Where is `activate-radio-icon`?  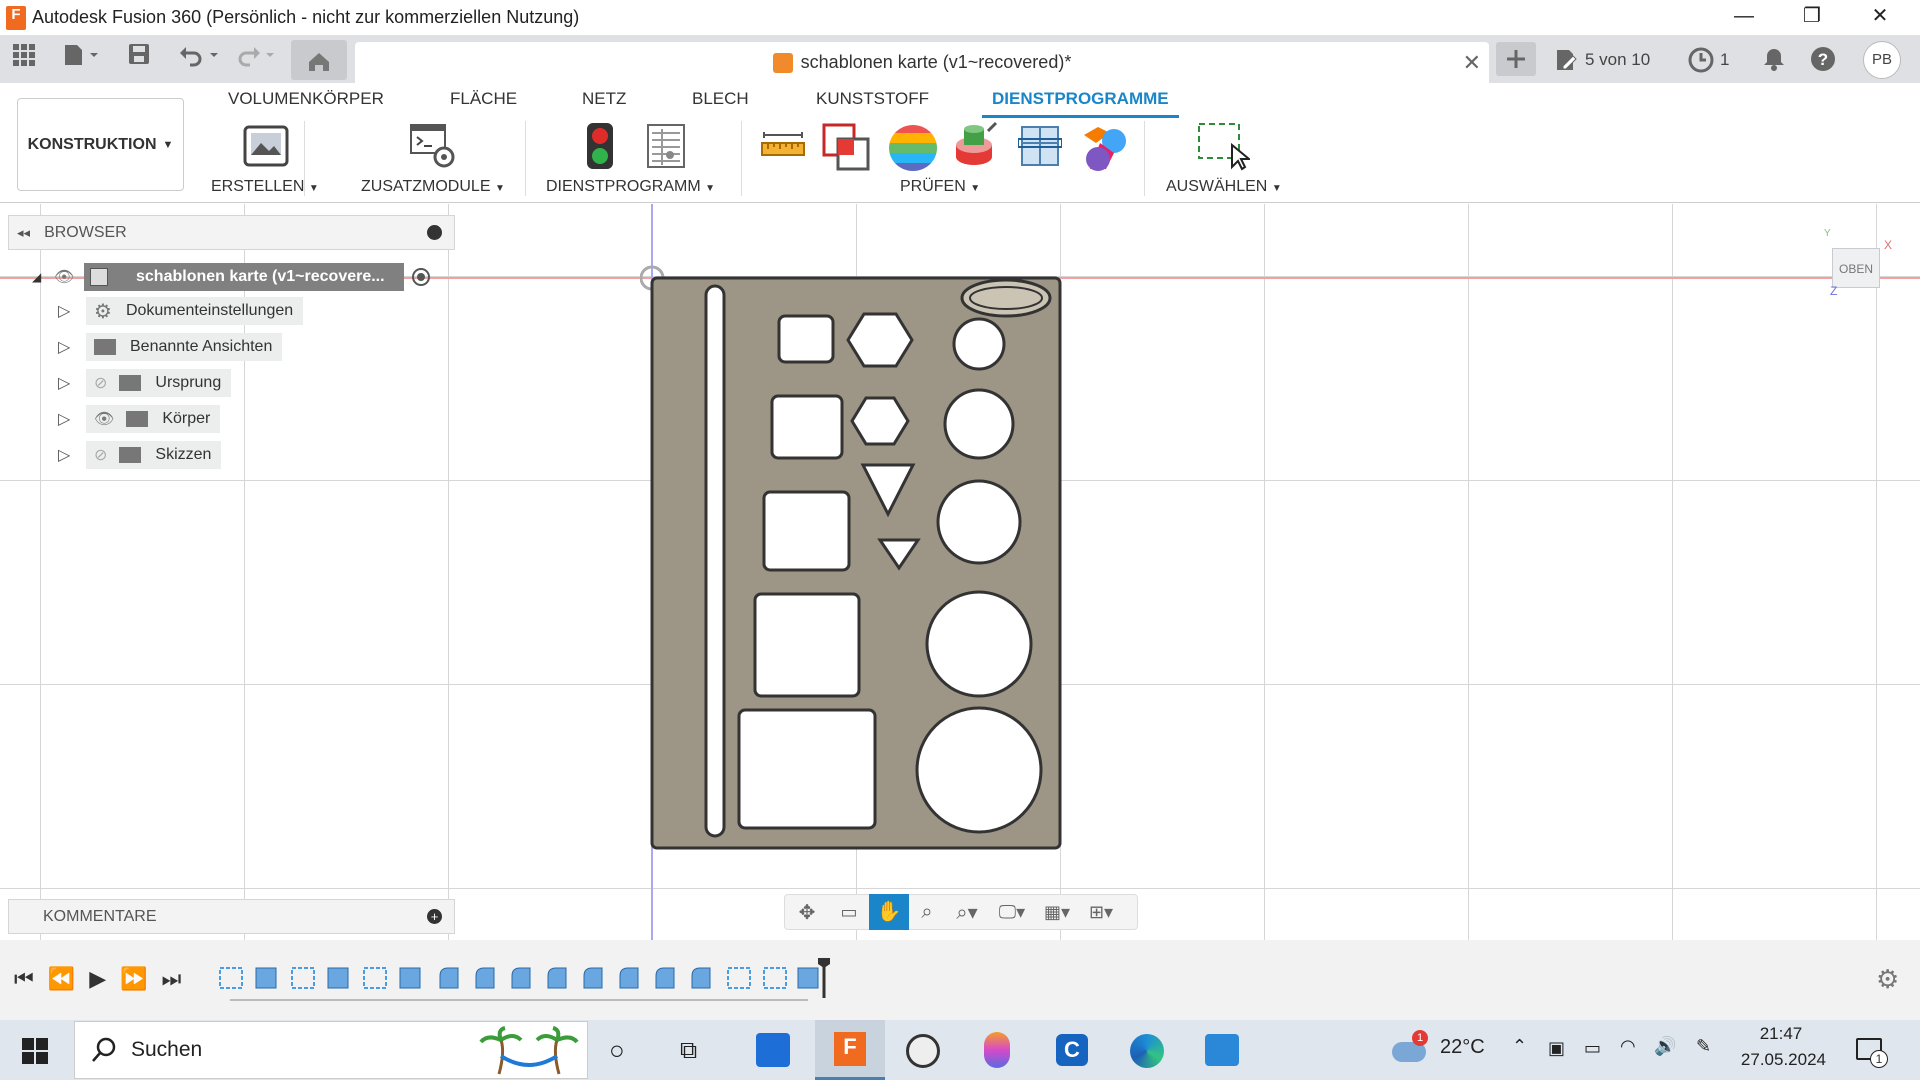
activate-radio-icon is located at coordinates (421, 277).